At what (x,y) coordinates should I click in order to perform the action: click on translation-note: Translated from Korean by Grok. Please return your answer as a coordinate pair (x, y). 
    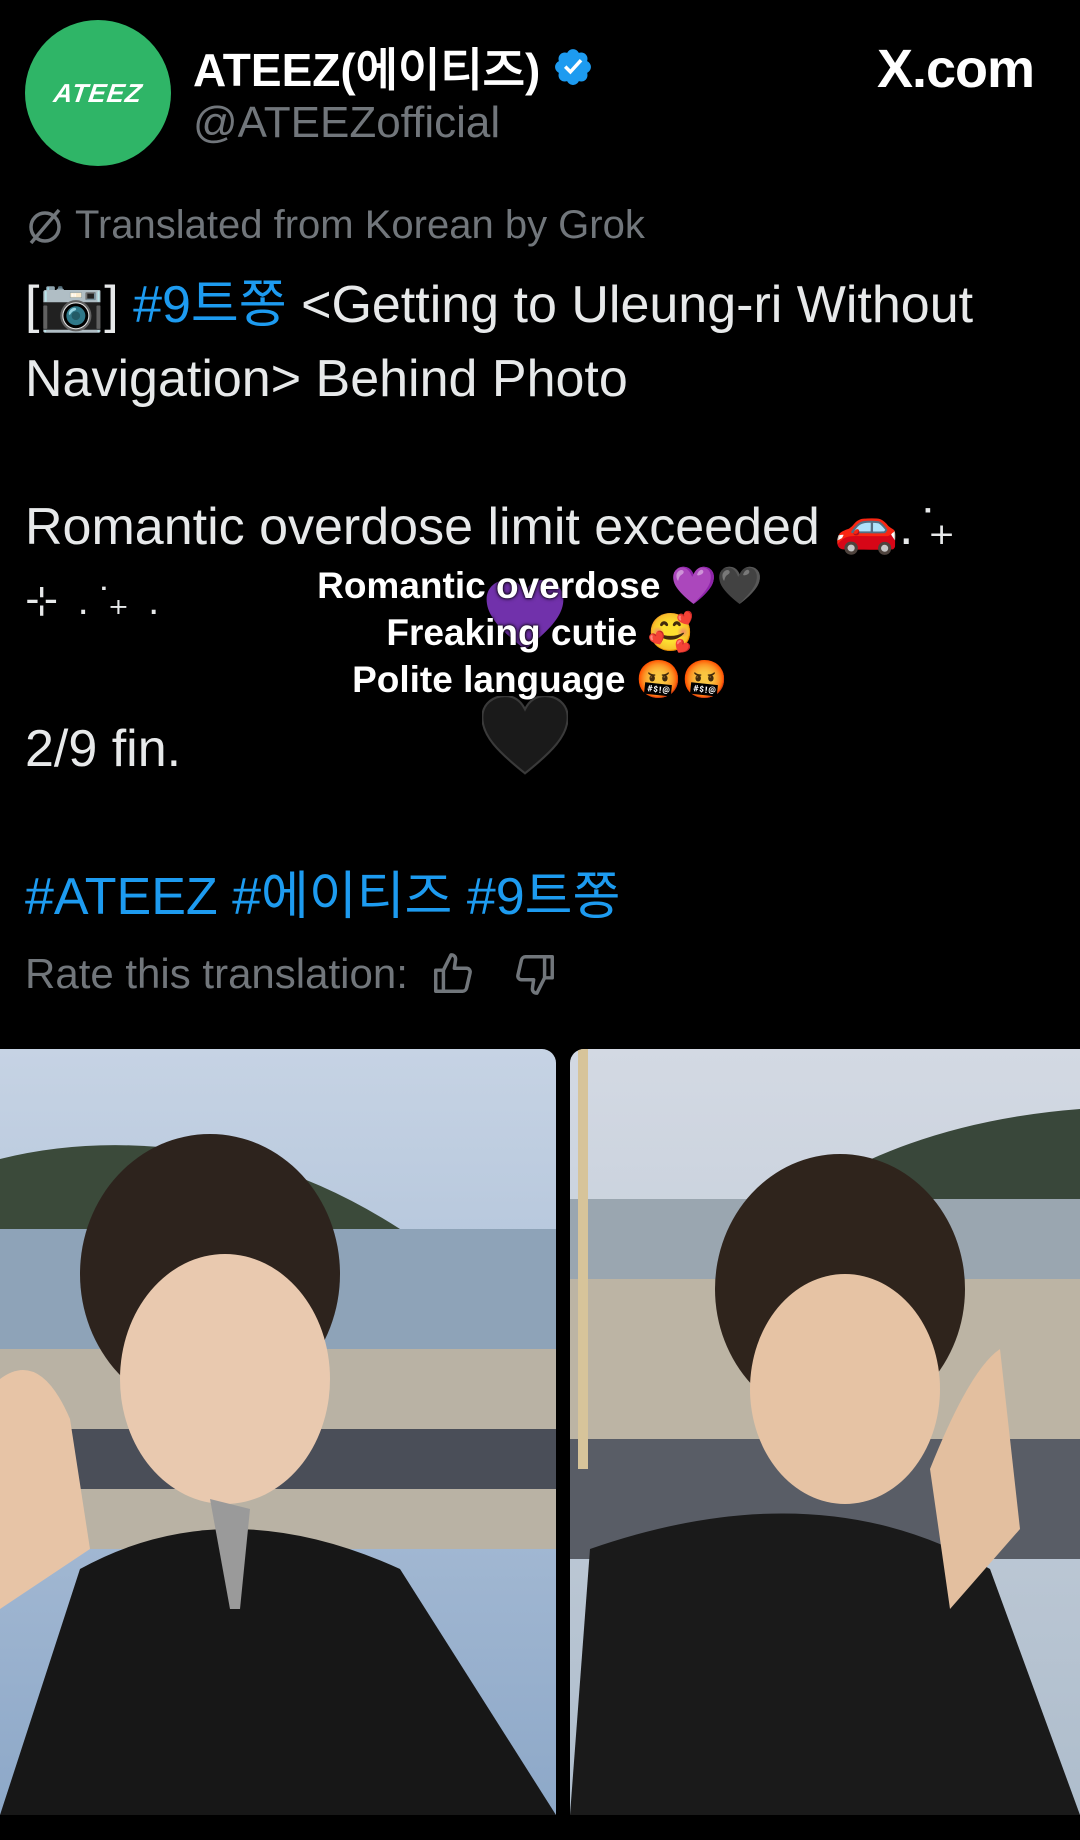
    Looking at the image, I should click on (335, 225).